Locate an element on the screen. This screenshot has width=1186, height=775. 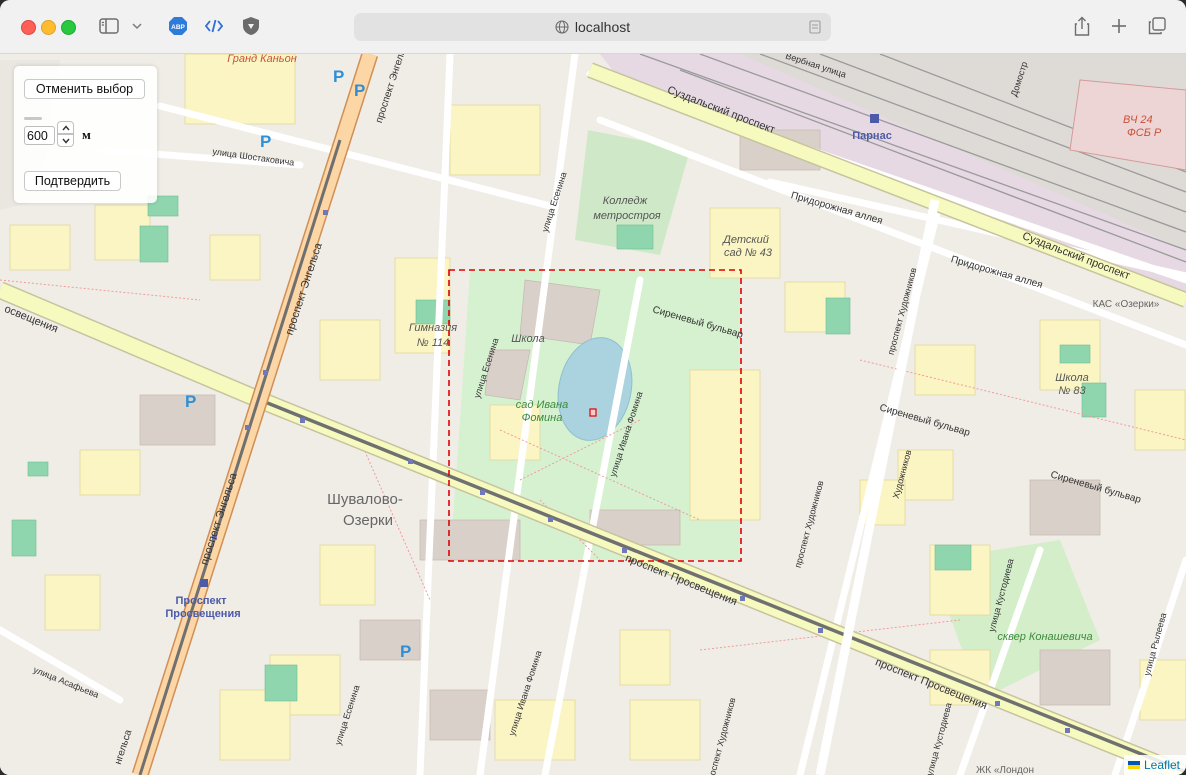
map-label: ВЧ 24 is located at coordinates (1138, 120).